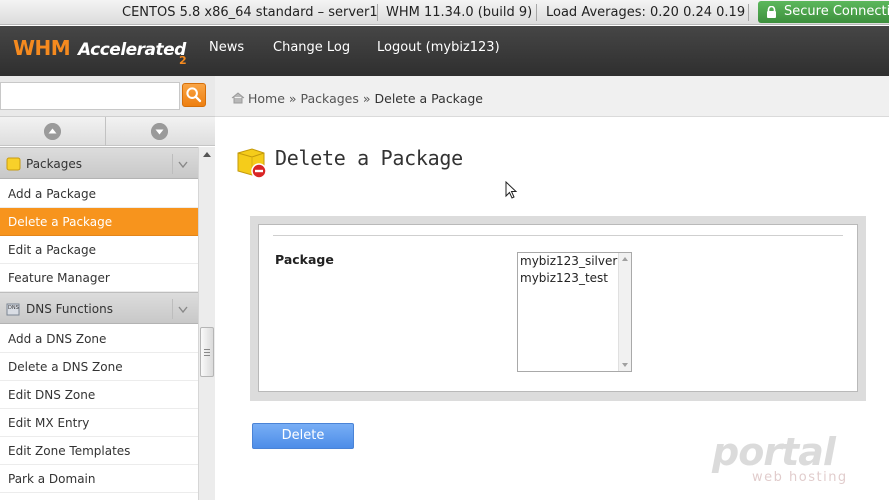 The image size is (889, 500). I want to click on sidebar-item-delete-dns-zone: Delete a DNS Zone, so click(99, 367).